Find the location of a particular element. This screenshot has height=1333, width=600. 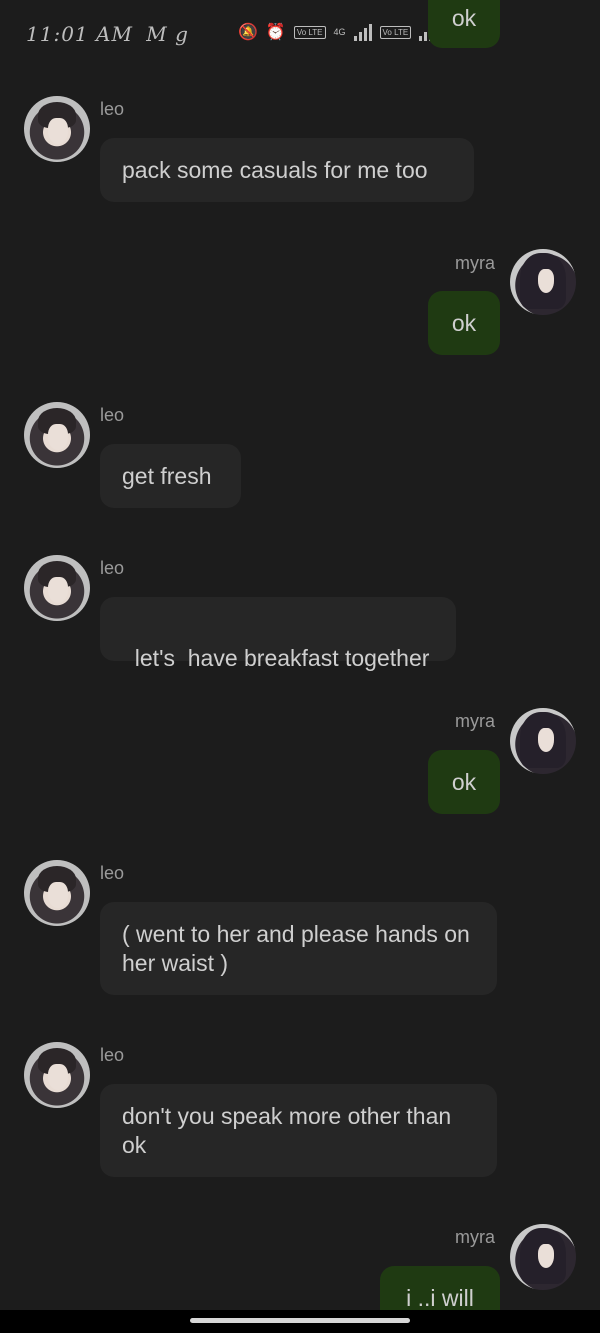

message-text: don't you speak more other than ok is located at coordinates (287, 1130).